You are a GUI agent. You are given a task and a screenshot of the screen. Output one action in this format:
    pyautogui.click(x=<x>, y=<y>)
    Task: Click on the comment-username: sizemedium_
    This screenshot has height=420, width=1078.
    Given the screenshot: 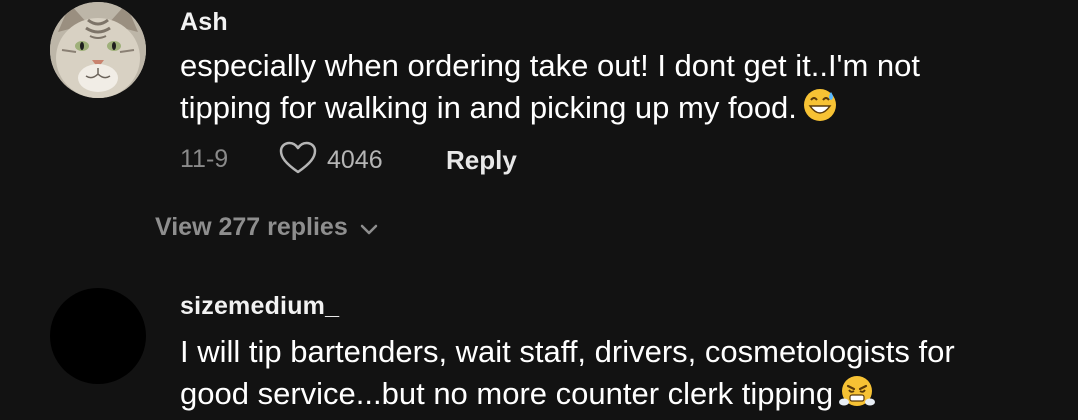 What is the action you would take?
    pyautogui.click(x=259, y=306)
    